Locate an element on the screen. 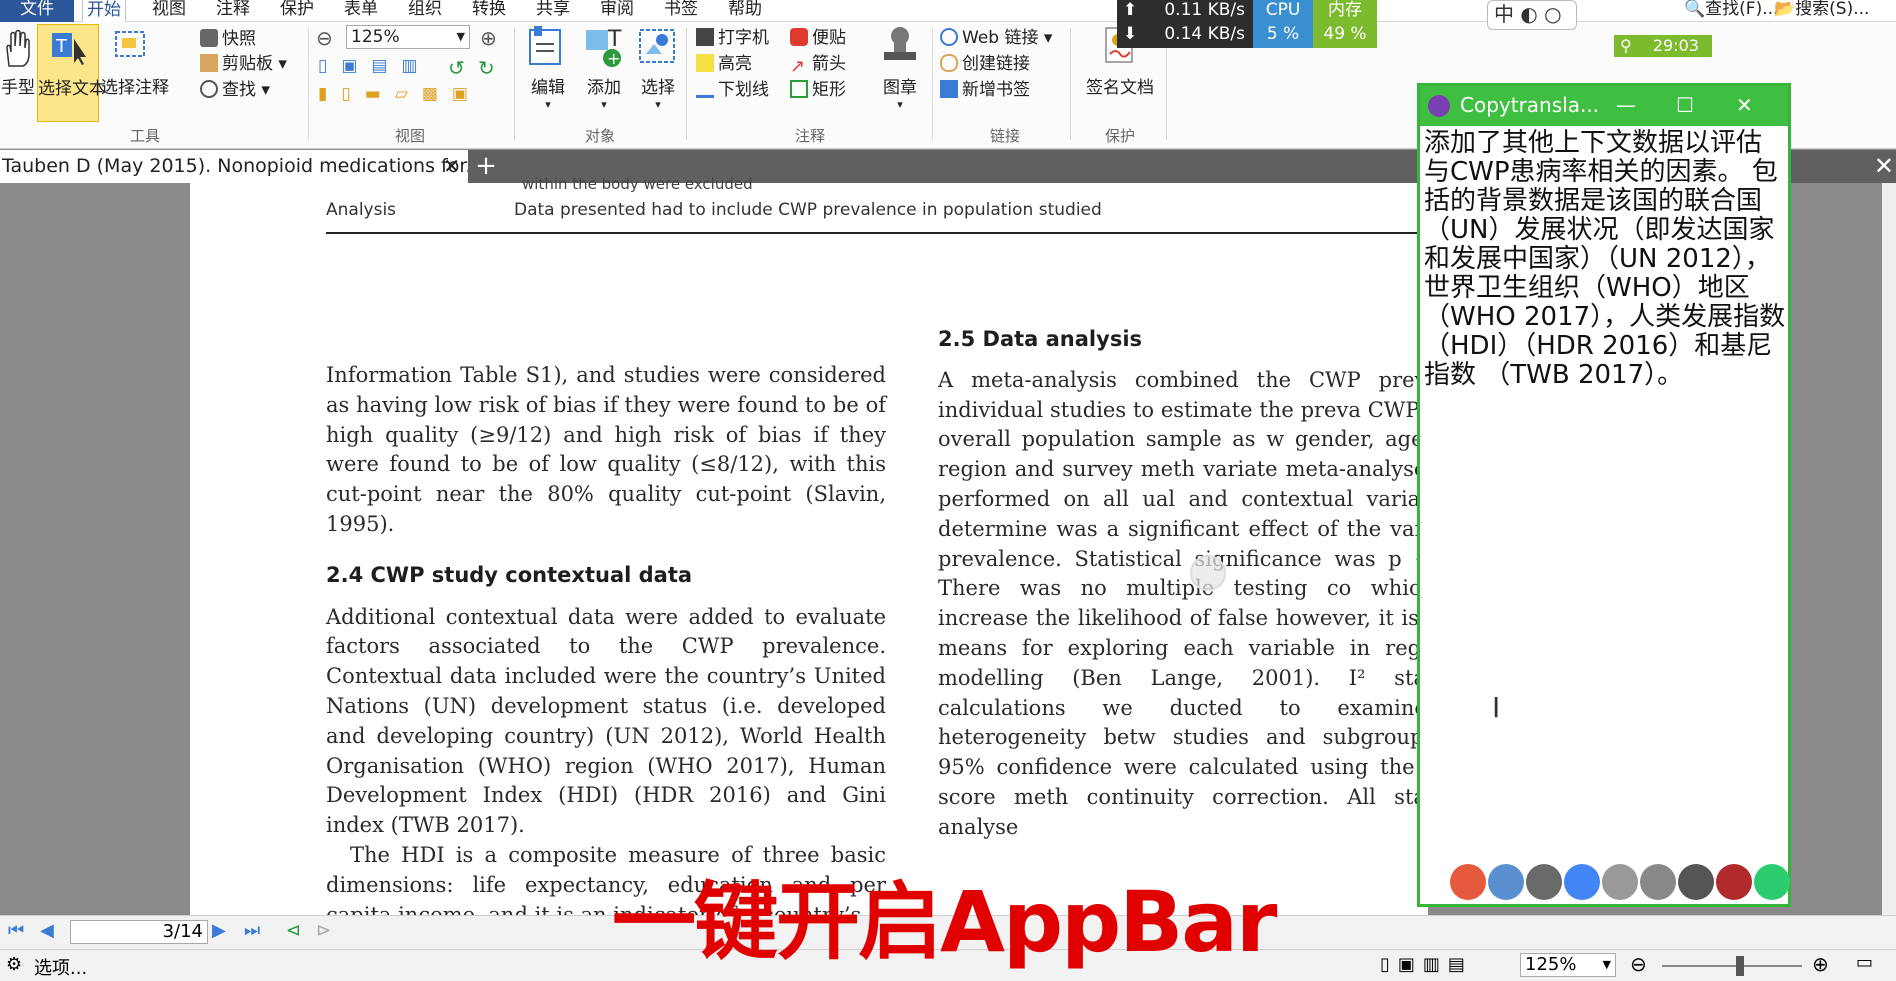 The width and height of the screenshot is (1896, 981). note-icon is located at coordinates (799, 37).